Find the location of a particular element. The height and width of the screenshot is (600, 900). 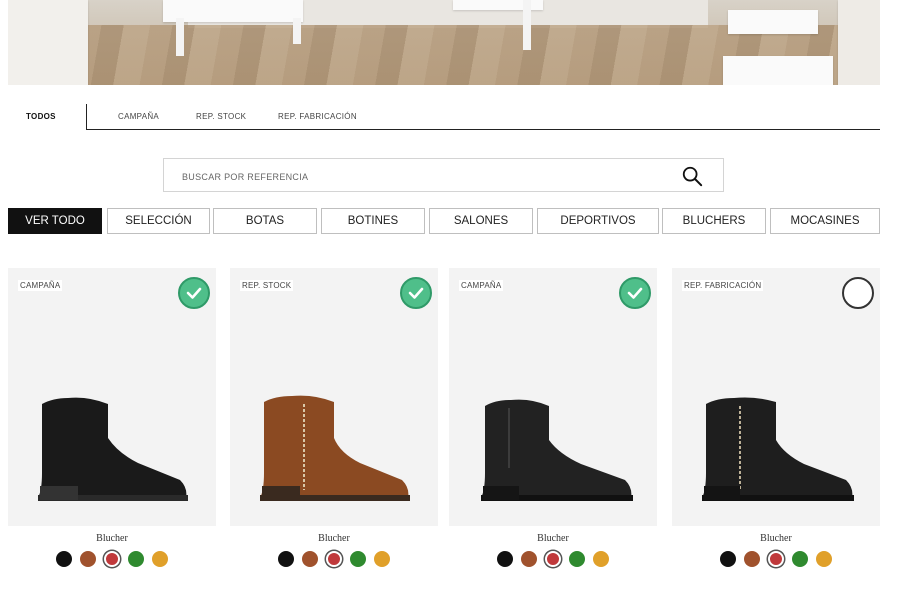

search-icon is located at coordinates (692, 176).